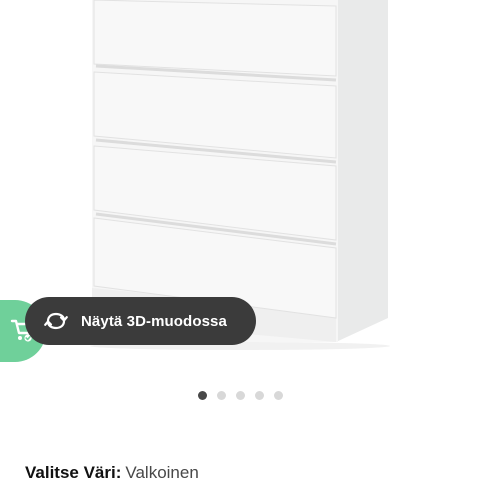 The height and width of the screenshot is (480, 480). Describe the element at coordinates (154, 321) in the screenshot. I see `view-3d-label: Näytä 3D-muodossa` at that location.